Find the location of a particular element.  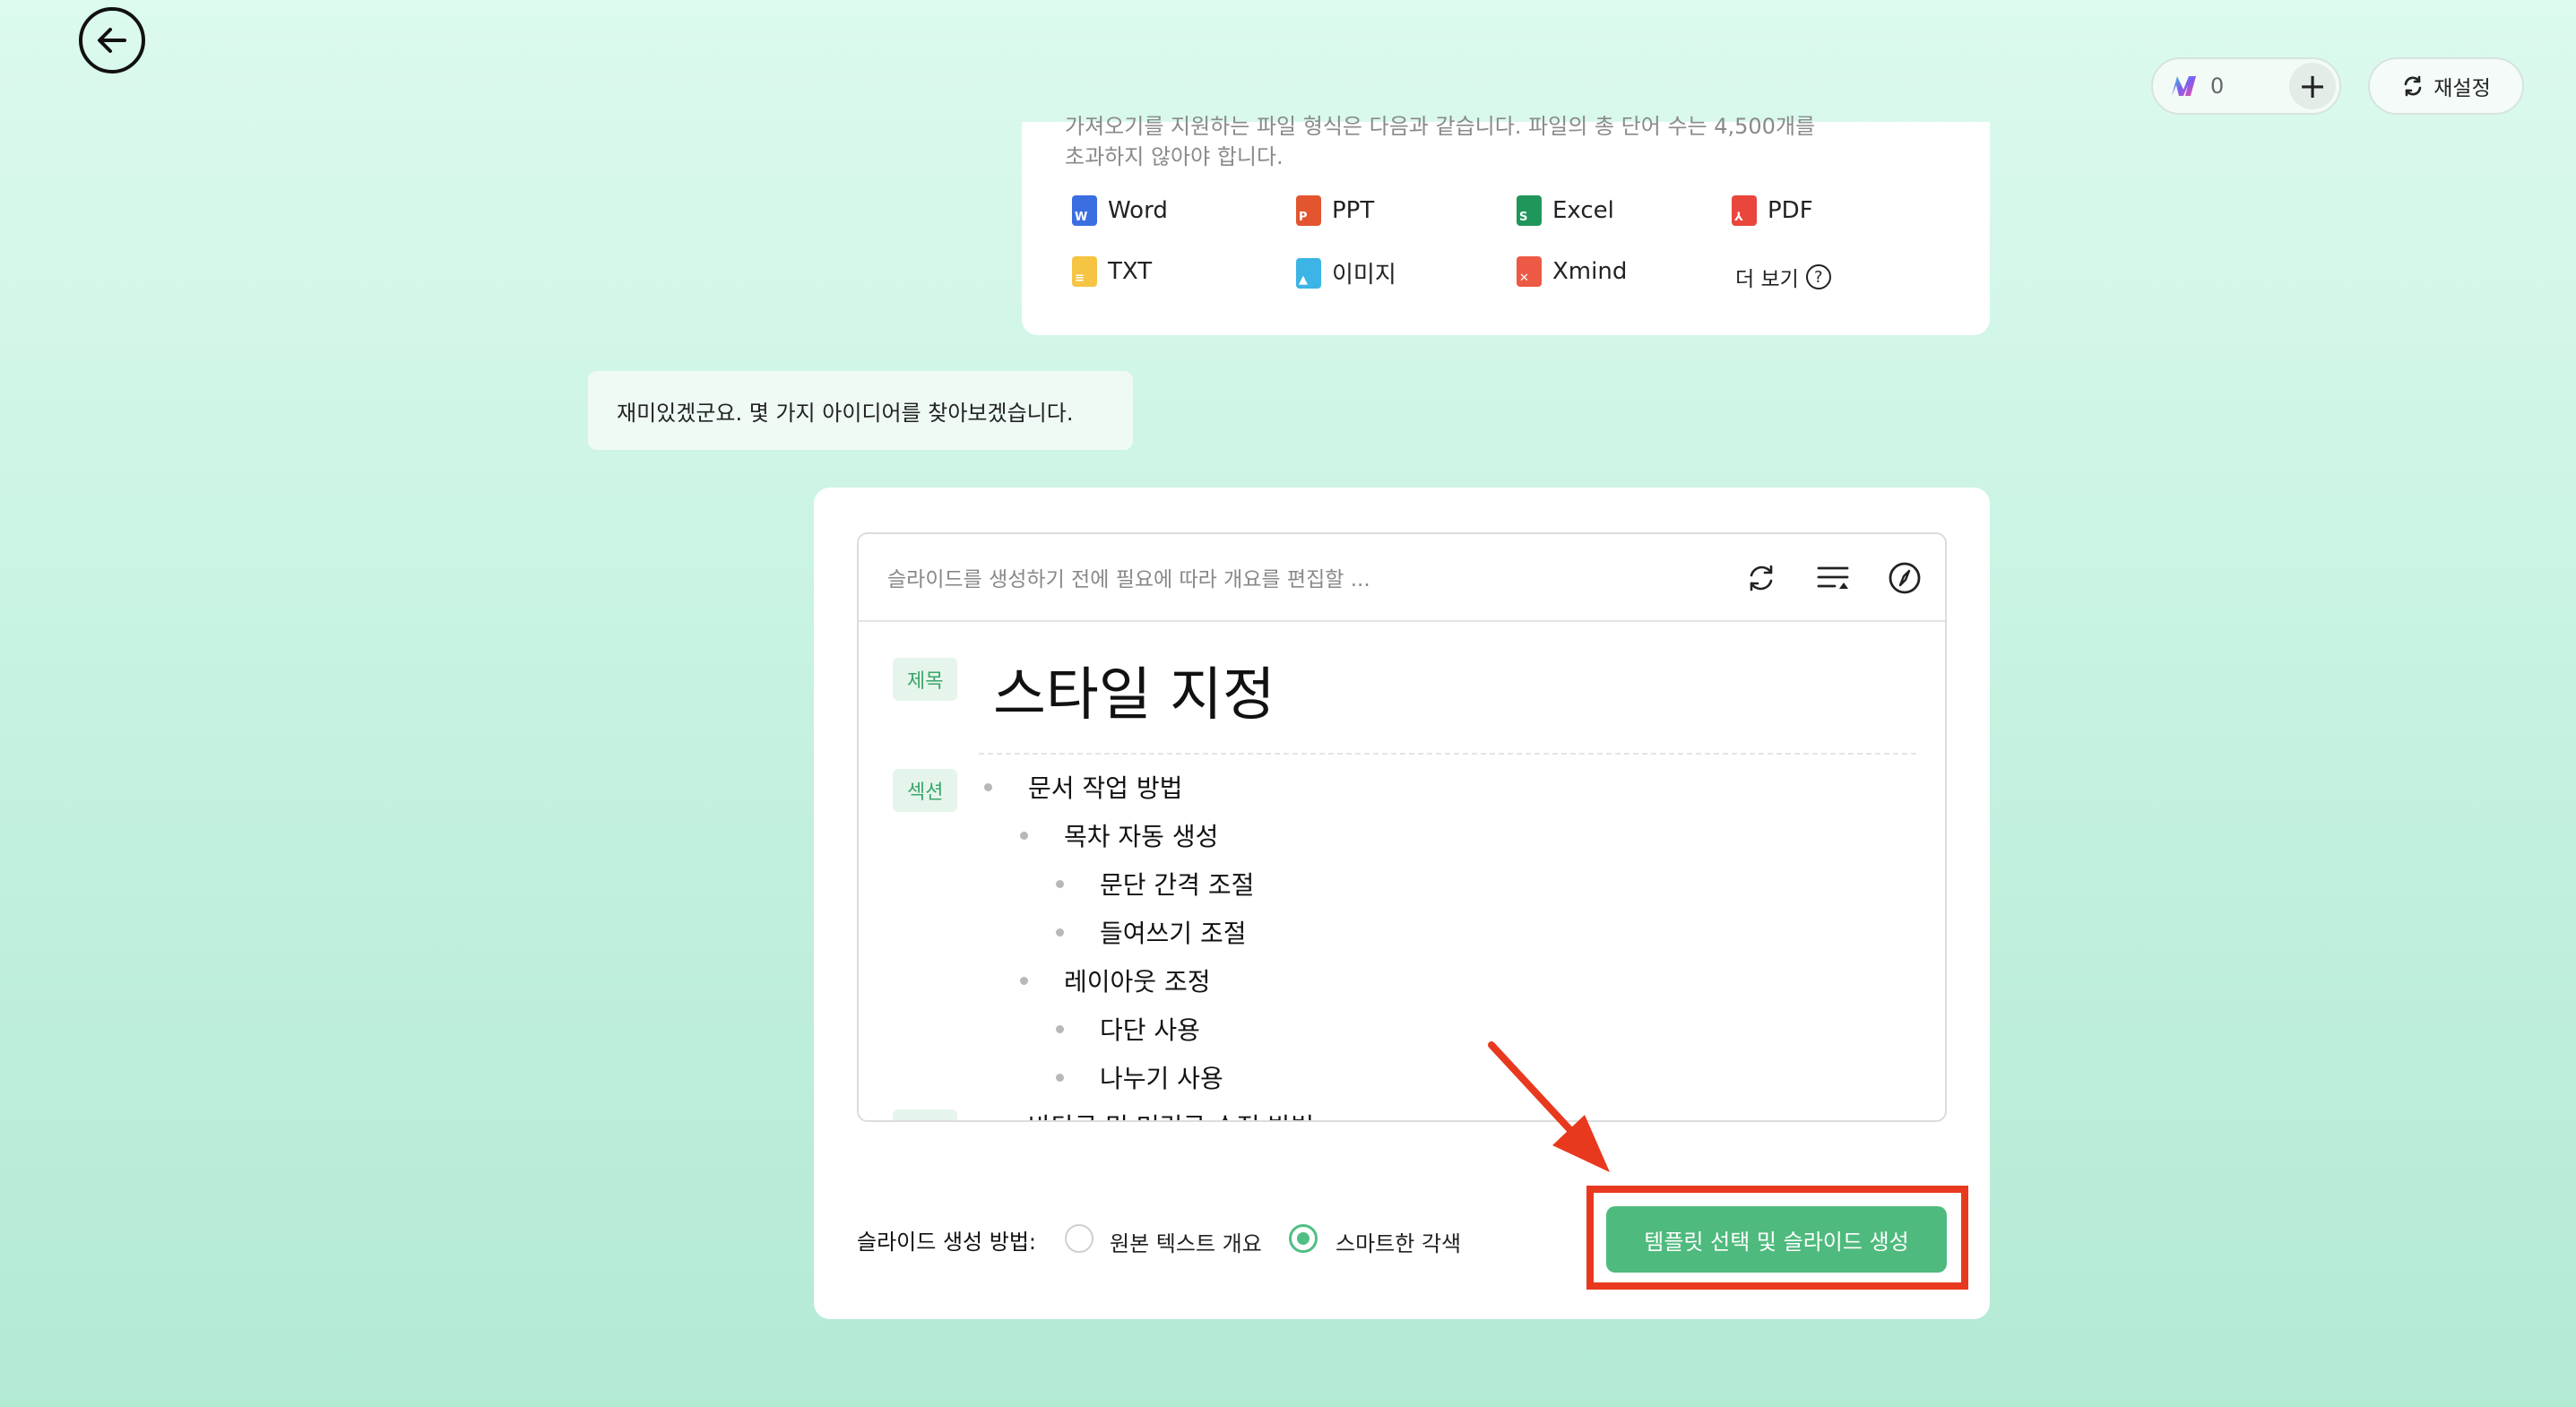

files-description-line: 초과하지 않아야 합니다. is located at coordinates (1174, 156).